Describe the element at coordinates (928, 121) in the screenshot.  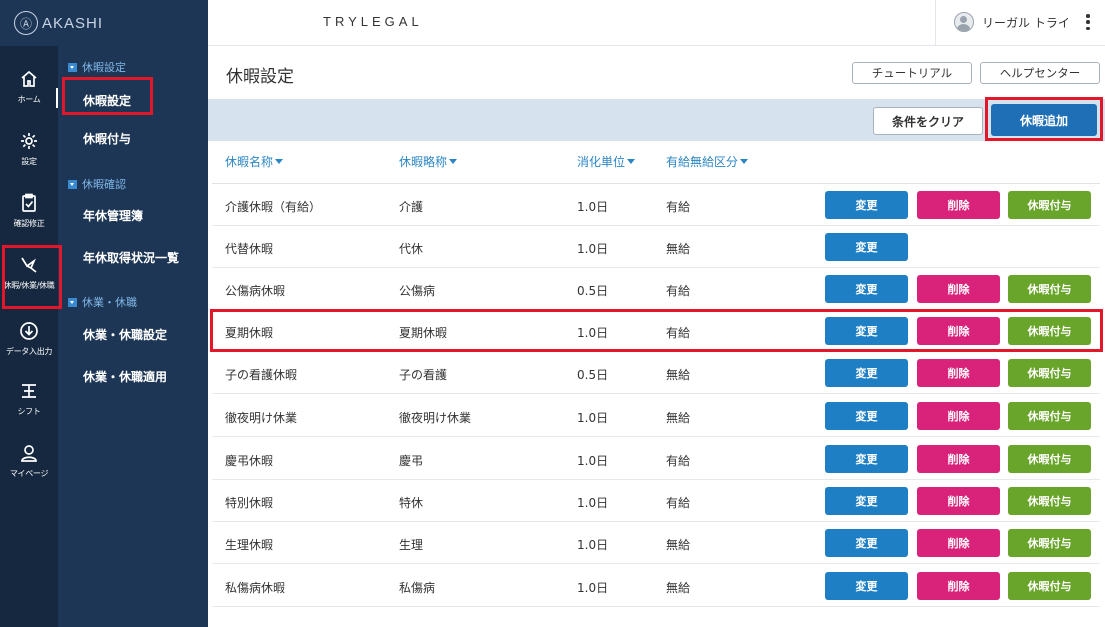
I see `clear-conditions-button: 条件をクリア` at that location.